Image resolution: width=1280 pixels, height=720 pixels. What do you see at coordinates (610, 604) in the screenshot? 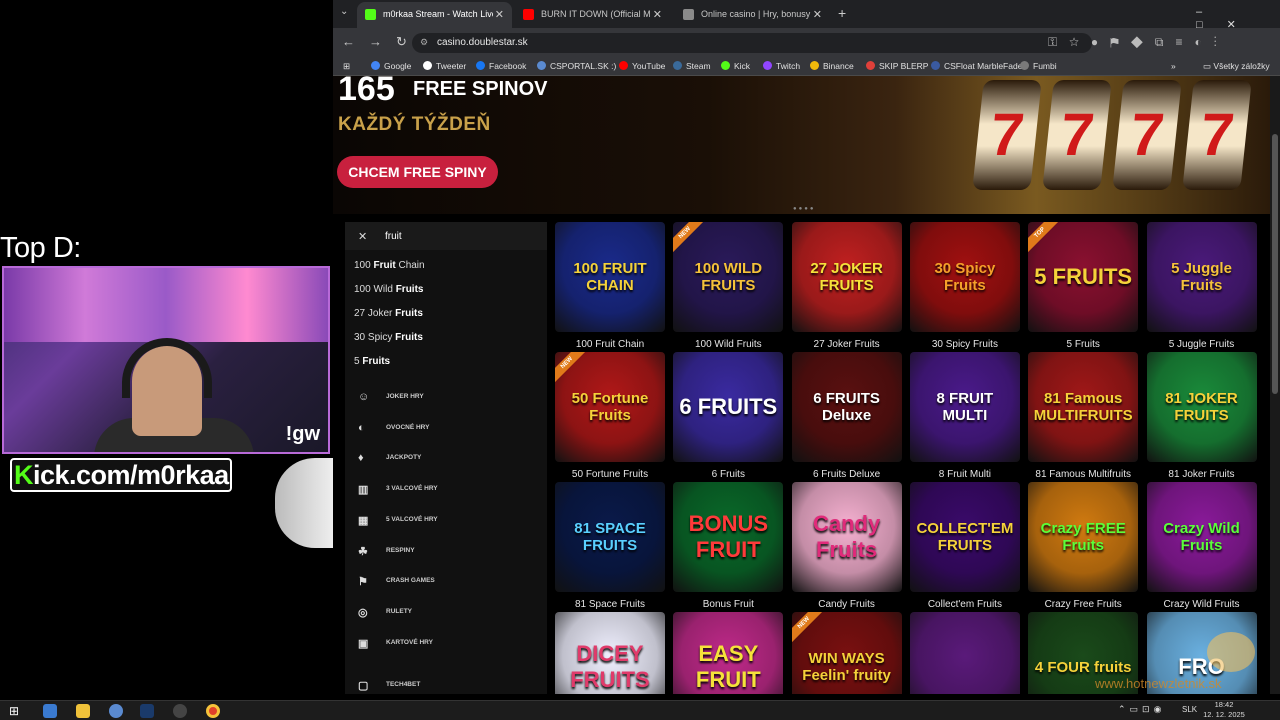
I see `game-title: 81 Space Fruits` at bounding box center [610, 604].